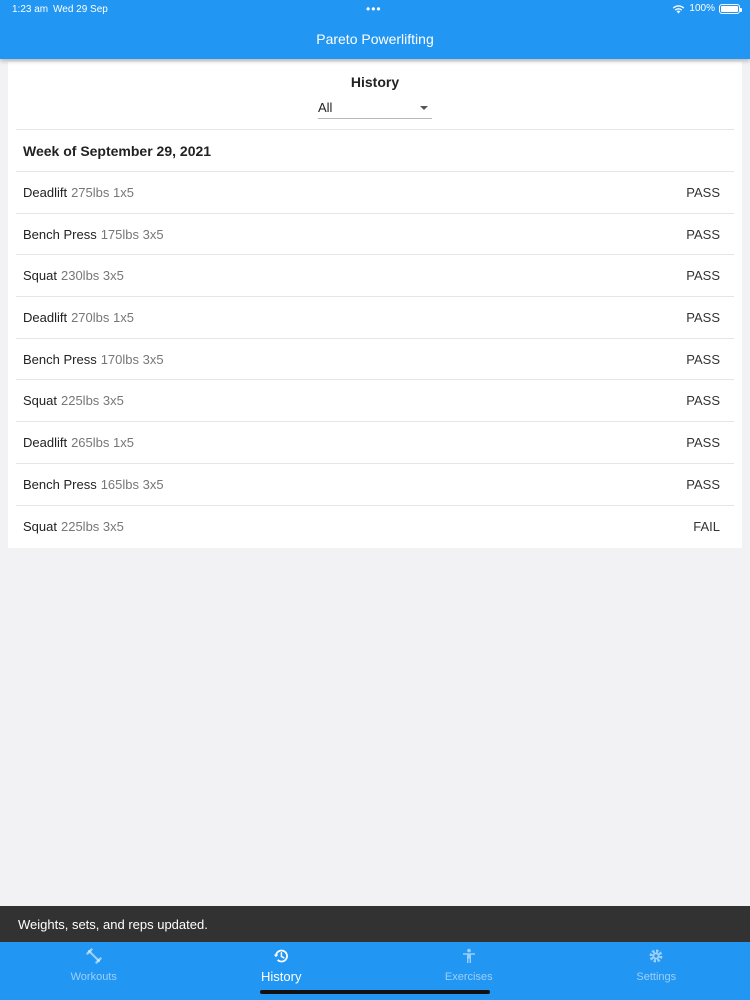  I want to click on history-row: Bench Press 165lbs 3x5 PASS, so click(375, 485).